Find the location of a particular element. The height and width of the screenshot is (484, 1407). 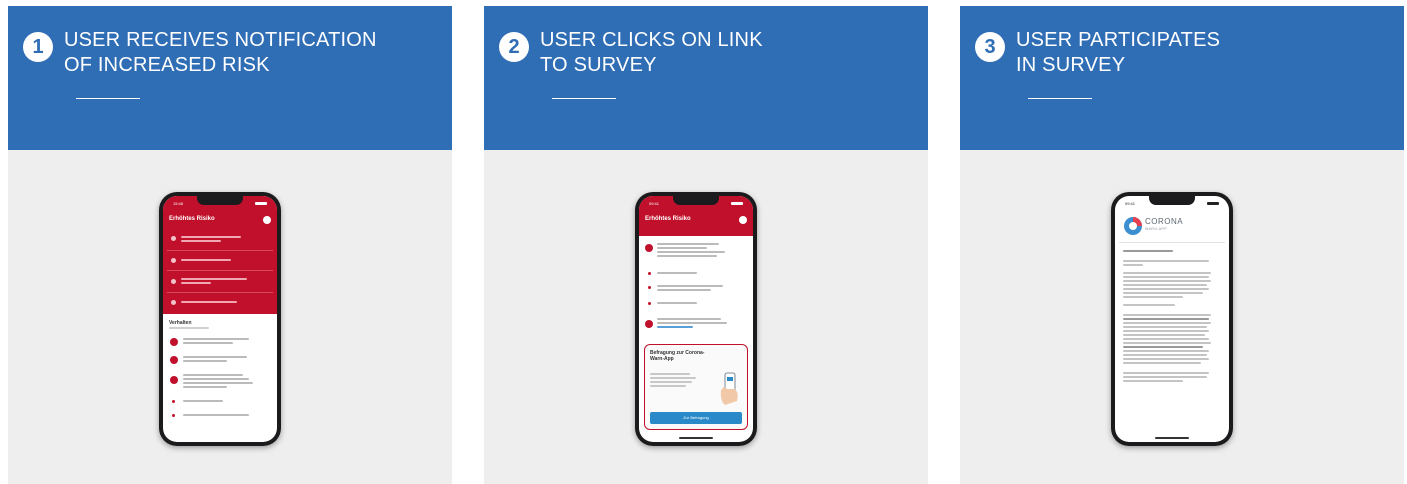

hand-holding-phone-illustration is located at coordinates (729, 388).